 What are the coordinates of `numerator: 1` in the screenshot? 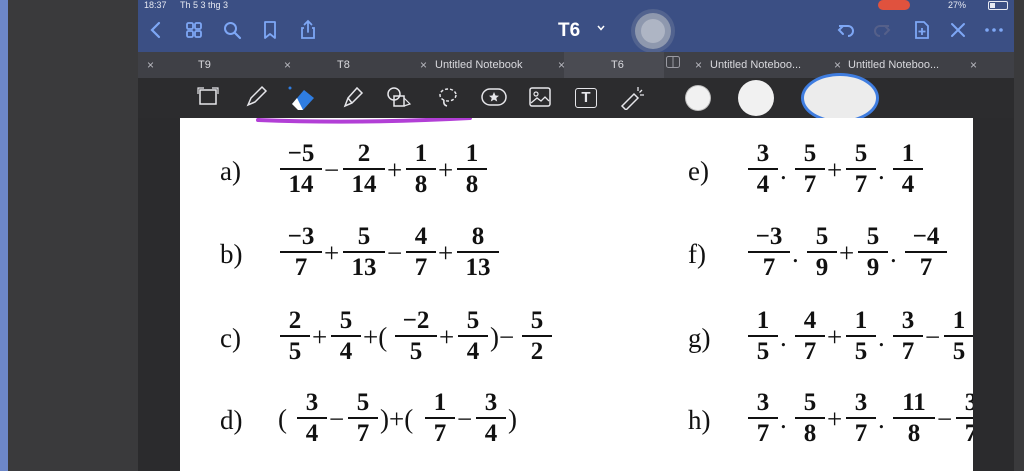 It's located at (908, 153).